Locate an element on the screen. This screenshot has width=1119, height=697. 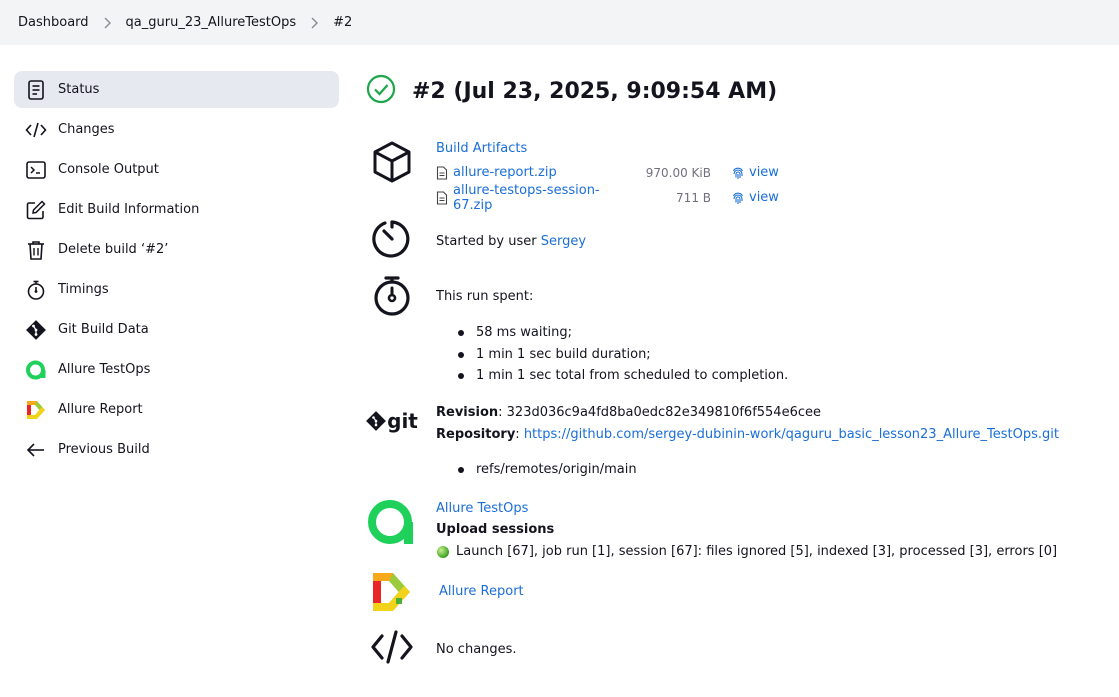
sidebar-item-previous-build: Previous Build is located at coordinates (176, 449).